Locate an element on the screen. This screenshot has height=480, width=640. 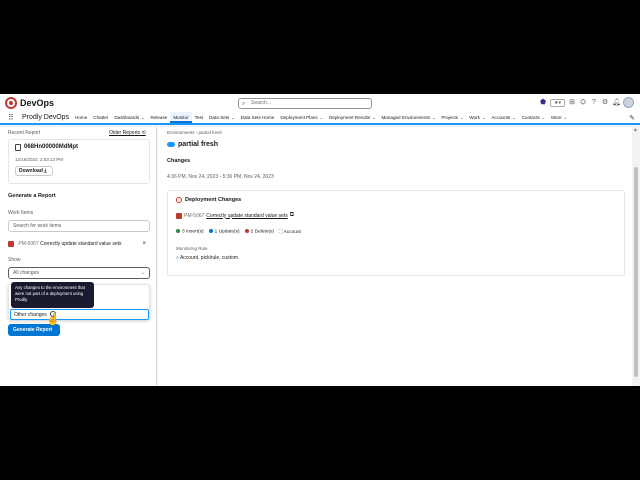
scroll-up-arrow-icon: ▲ is located at coordinates (635, 130).